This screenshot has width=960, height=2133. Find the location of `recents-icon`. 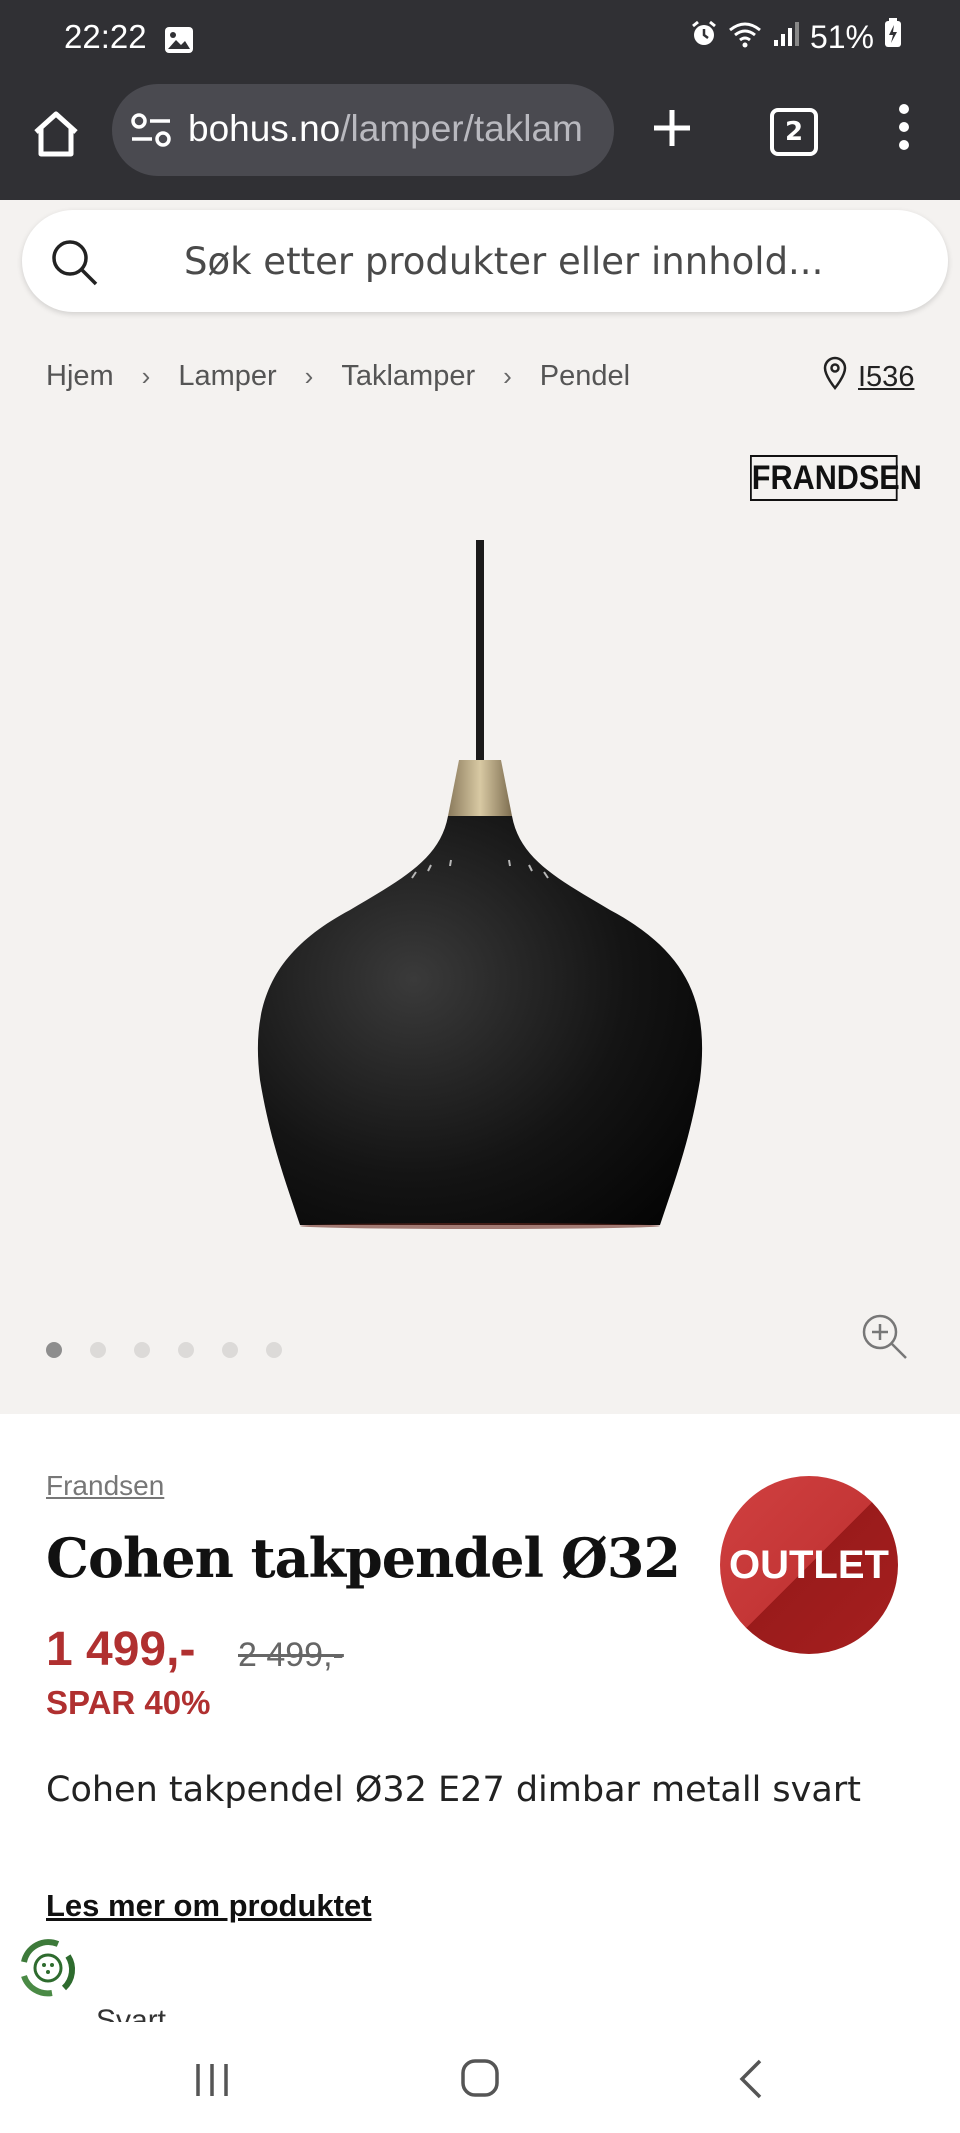

recents-icon is located at coordinates (212, 2082).